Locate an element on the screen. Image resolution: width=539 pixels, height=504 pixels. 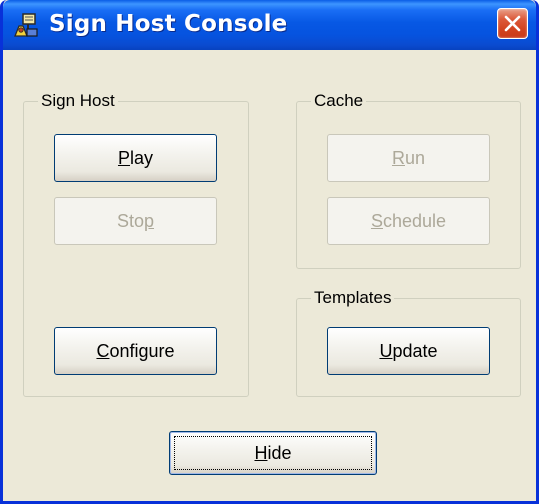
templates-group-label: Templates is located at coordinates (353, 298).